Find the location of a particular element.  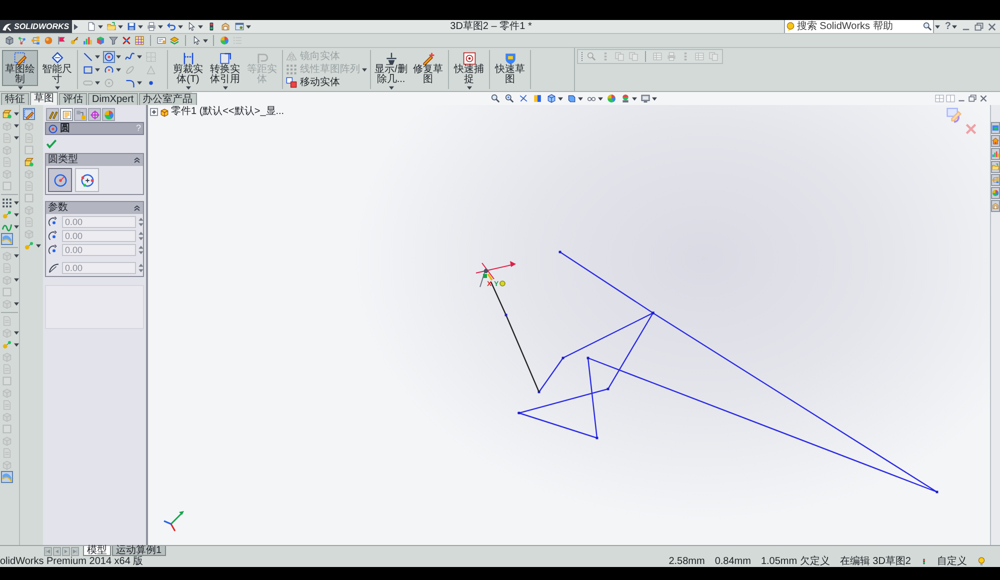

tab: DimXpert is located at coordinates (113, 99).